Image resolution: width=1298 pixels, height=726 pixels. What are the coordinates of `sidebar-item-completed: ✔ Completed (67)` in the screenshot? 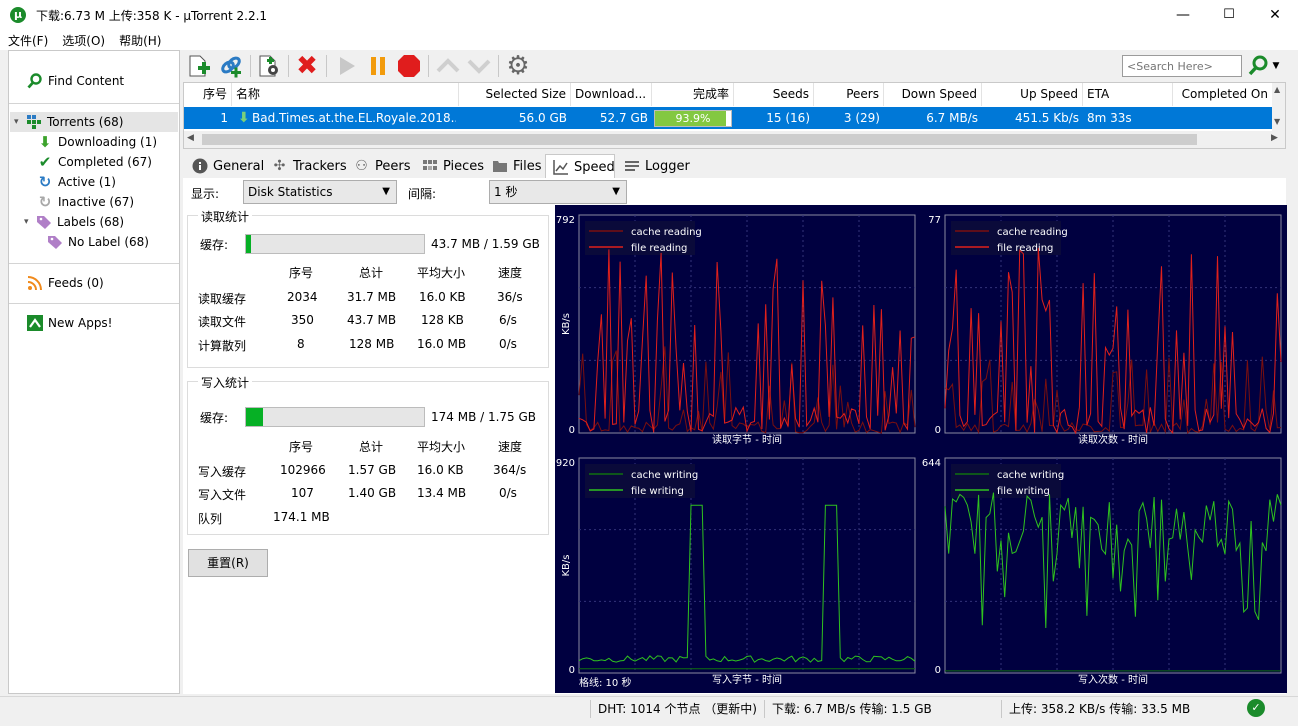 It's located at (94, 162).